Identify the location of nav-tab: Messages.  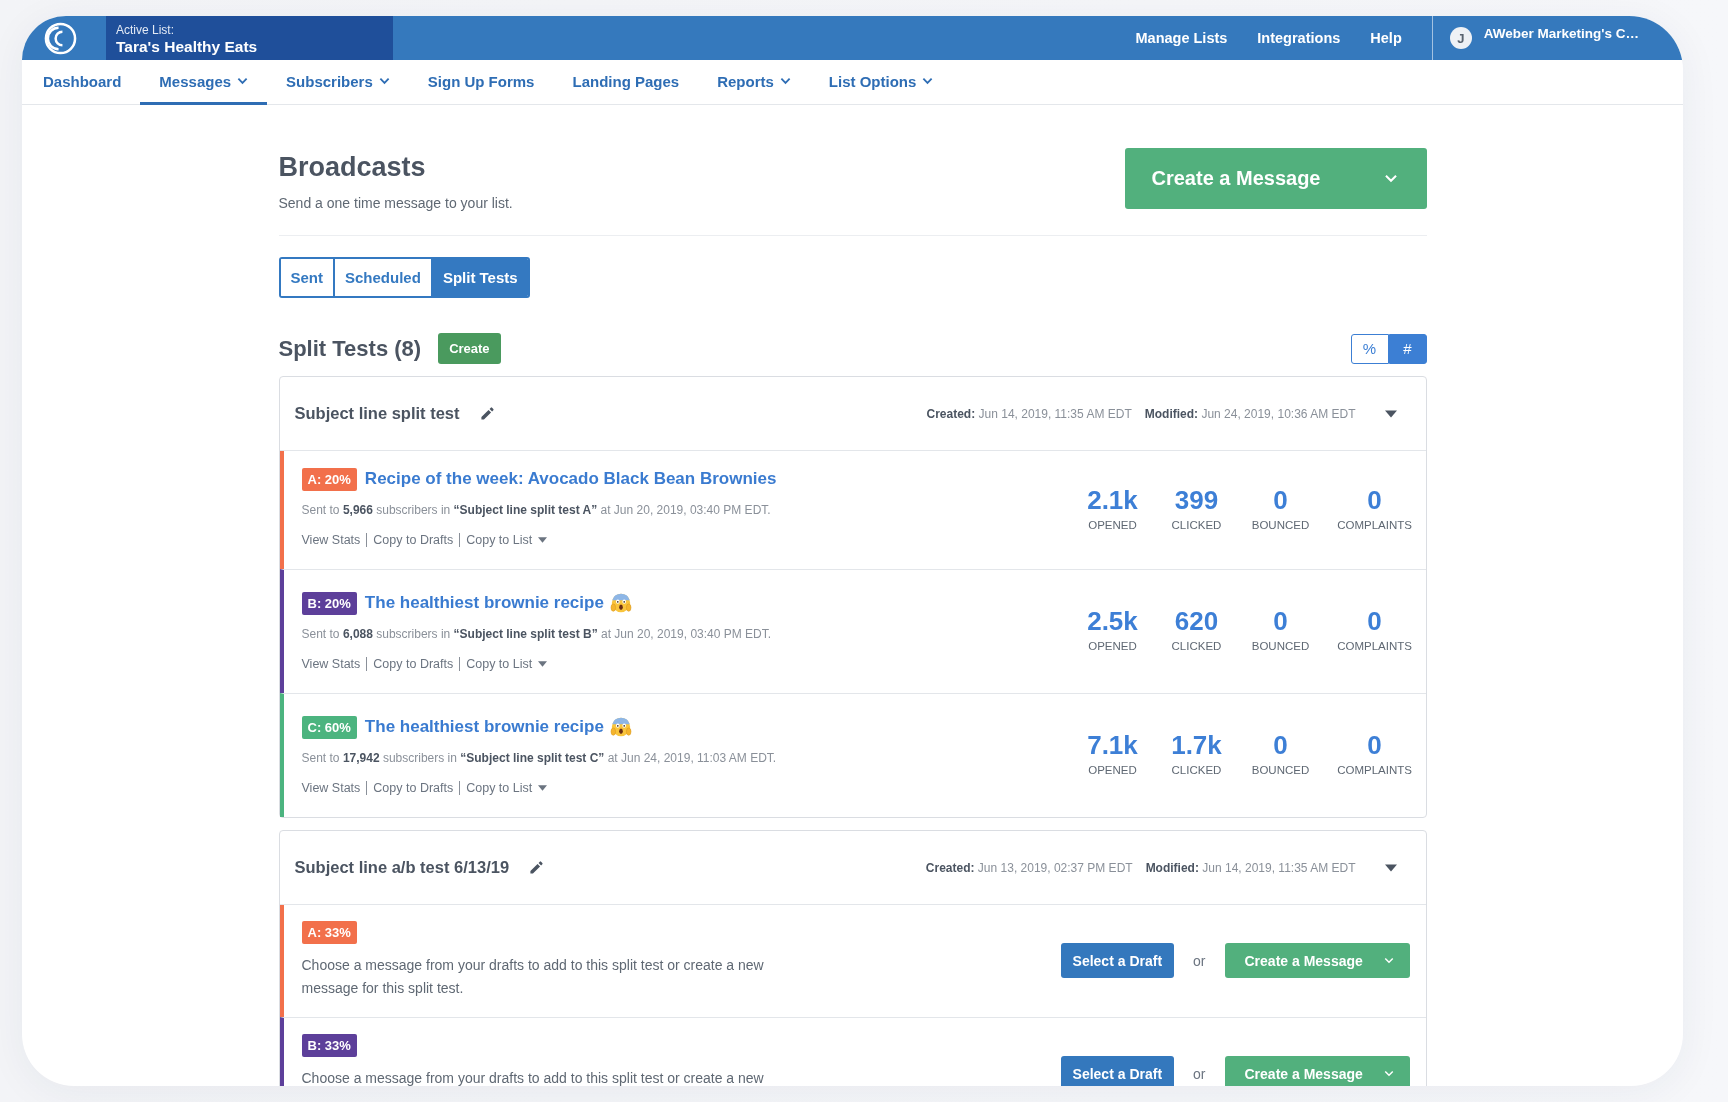
(204, 82).